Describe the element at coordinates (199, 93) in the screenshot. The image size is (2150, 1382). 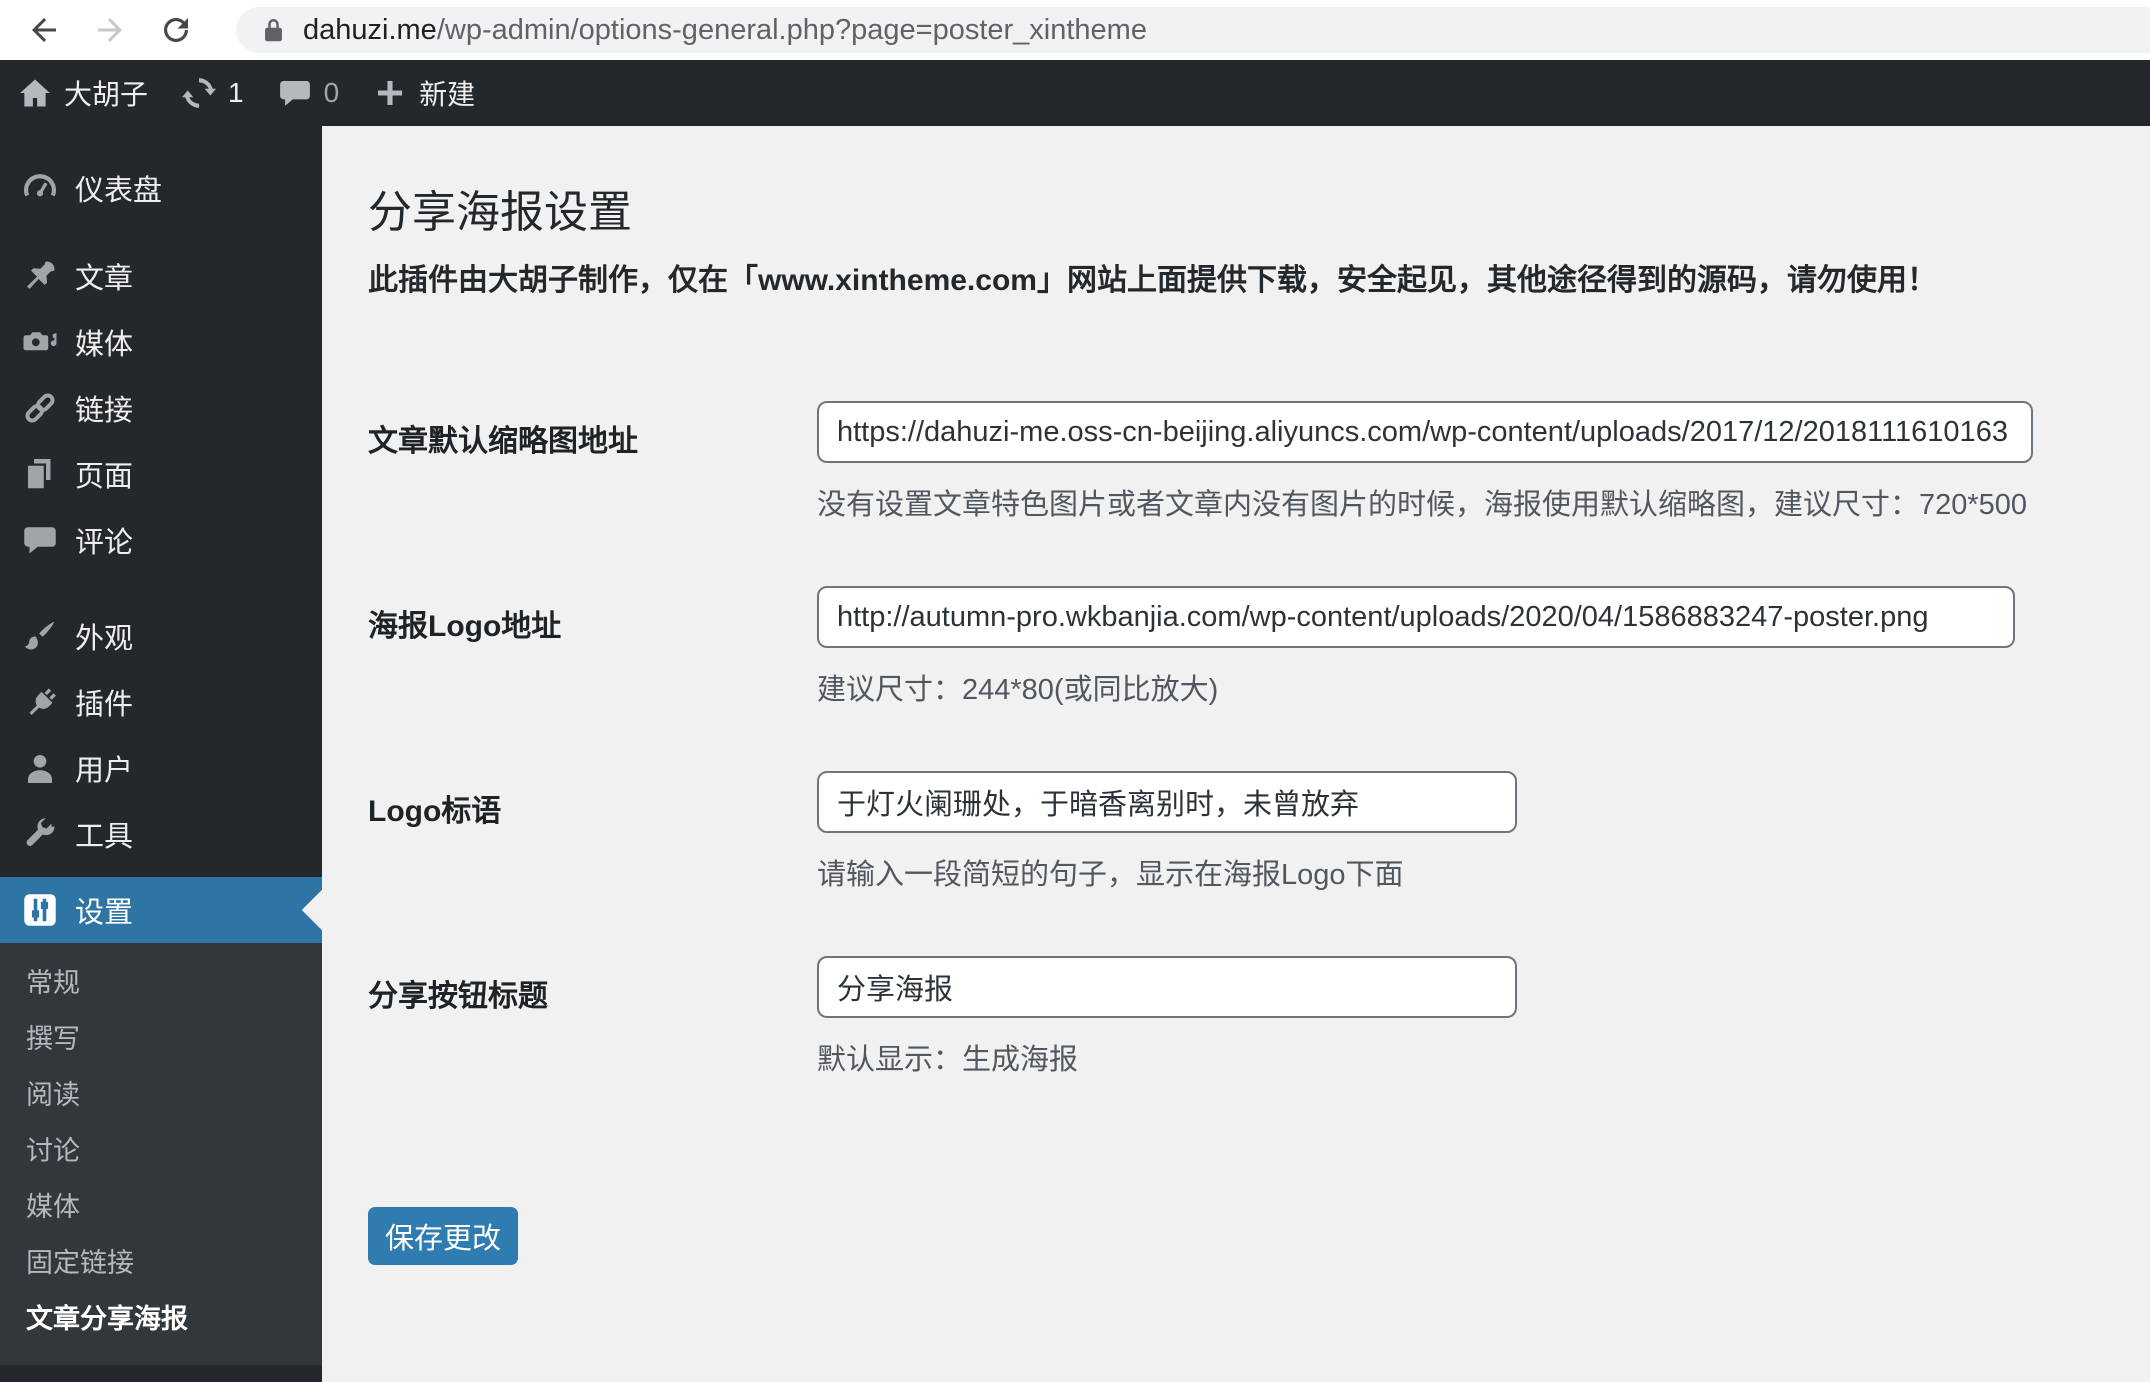
I see `update-icon` at that location.